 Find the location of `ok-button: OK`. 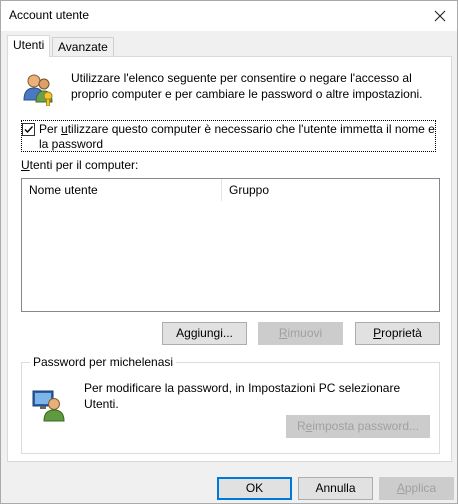

ok-button: OK is located at coordinates (254, 488).